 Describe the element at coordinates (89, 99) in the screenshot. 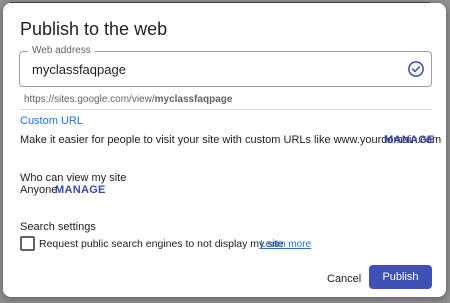

I see `url-prefix: https://sites.google.com/view/` at that location.